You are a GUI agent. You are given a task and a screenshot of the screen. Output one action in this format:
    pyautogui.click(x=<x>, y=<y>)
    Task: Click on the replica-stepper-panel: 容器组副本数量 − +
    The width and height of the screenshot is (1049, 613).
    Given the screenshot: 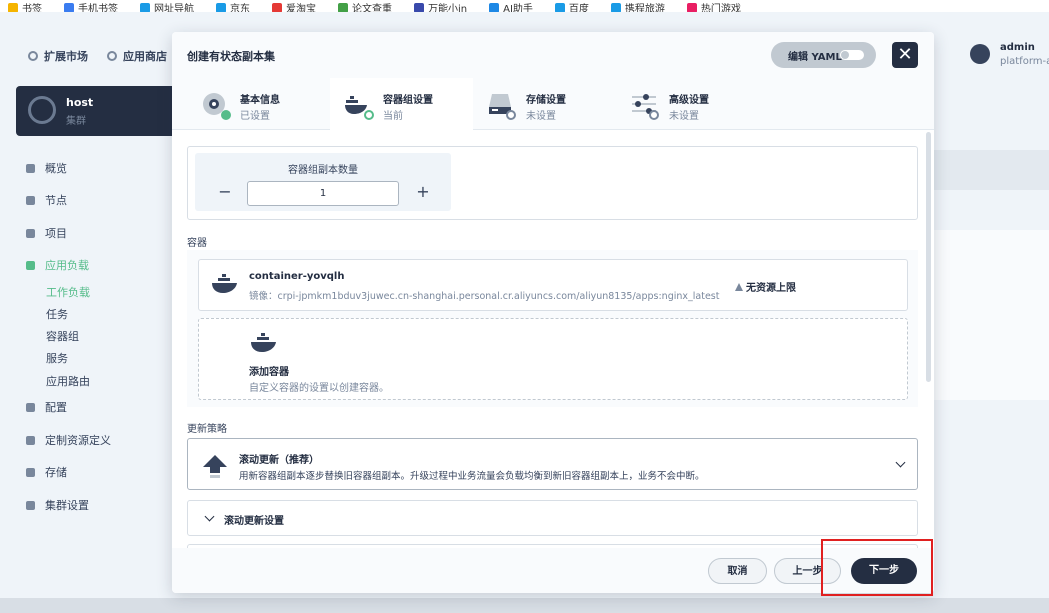 What is the action you would take?
    pyautogui.click(x=323, y=182)
    